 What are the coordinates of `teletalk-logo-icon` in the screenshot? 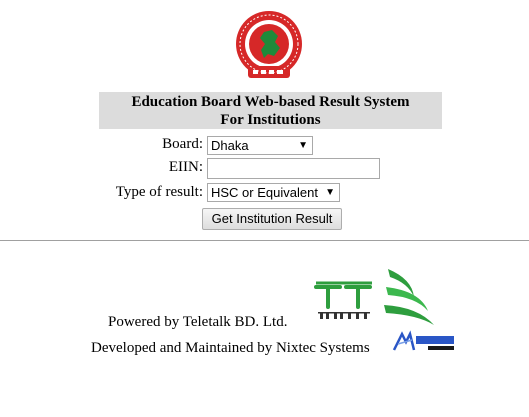 It's located at (374, 297).